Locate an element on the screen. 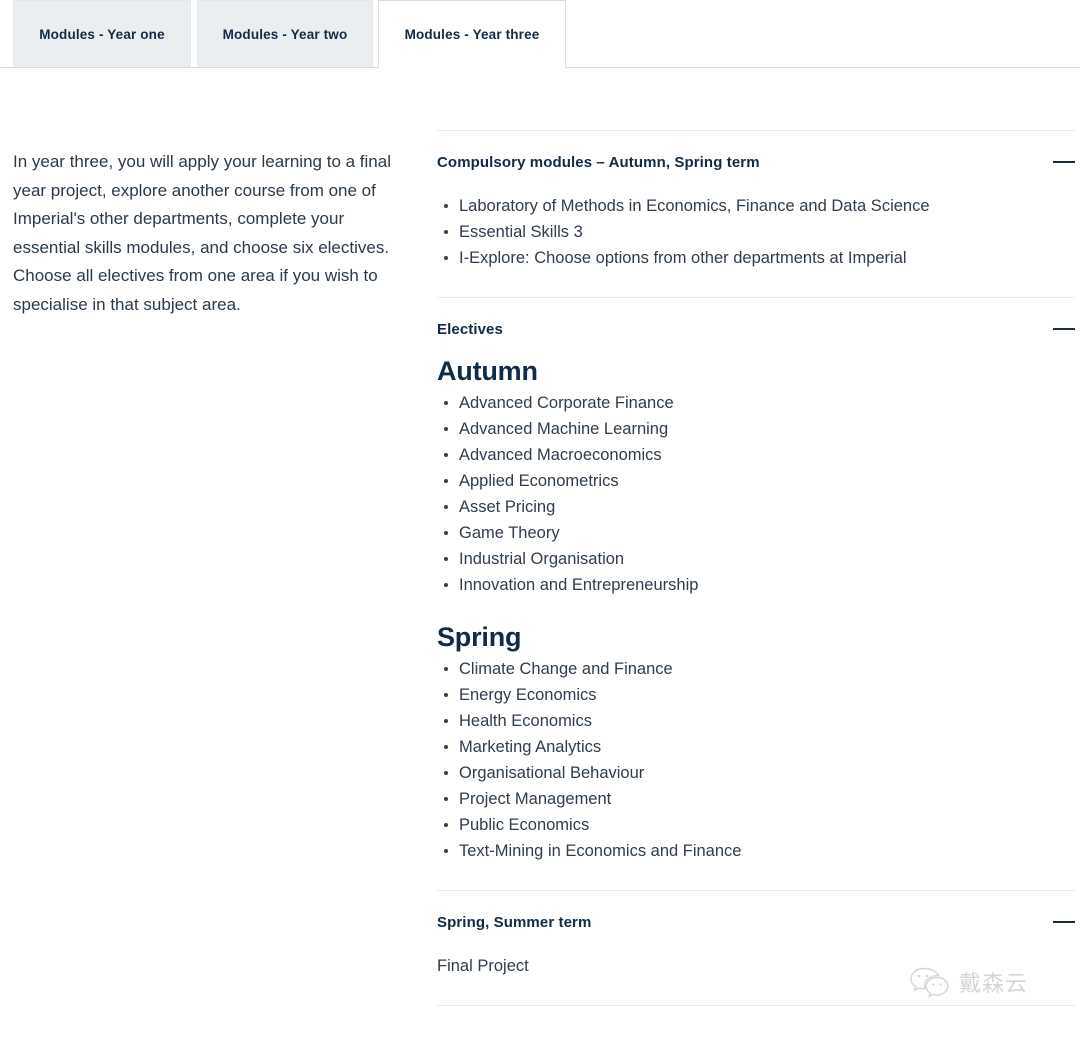 The width and height of the screenshot is (1080, 1037). list-item: Organisational Behaviour is located at coordinates (759, 773).